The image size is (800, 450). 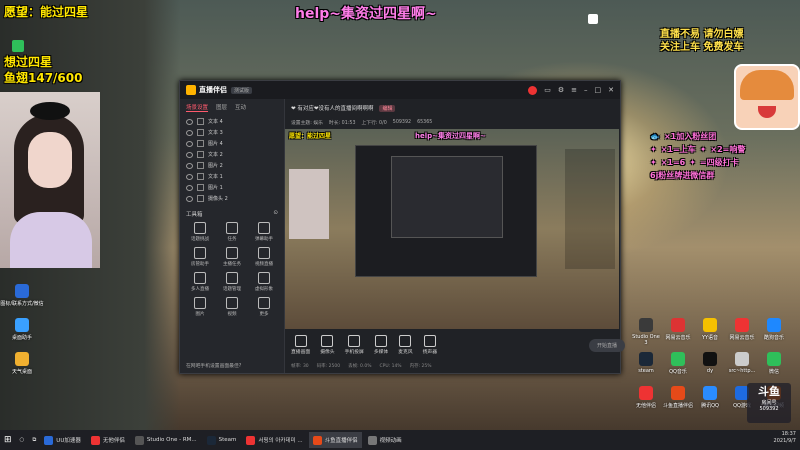 I want to click on desktop-icon: Studio One 3, so click(x=646, y=332).